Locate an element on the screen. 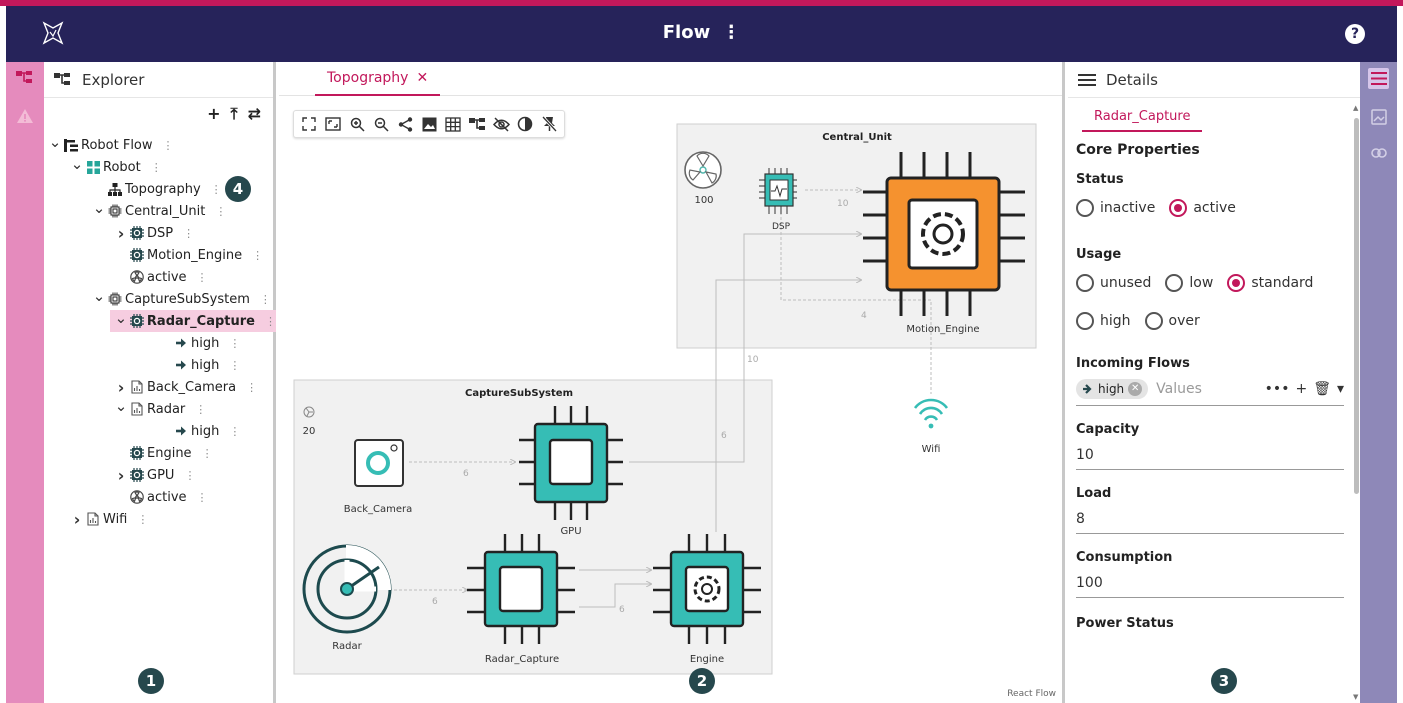  status-active-radio: active is located at coordinates (1202, 208).